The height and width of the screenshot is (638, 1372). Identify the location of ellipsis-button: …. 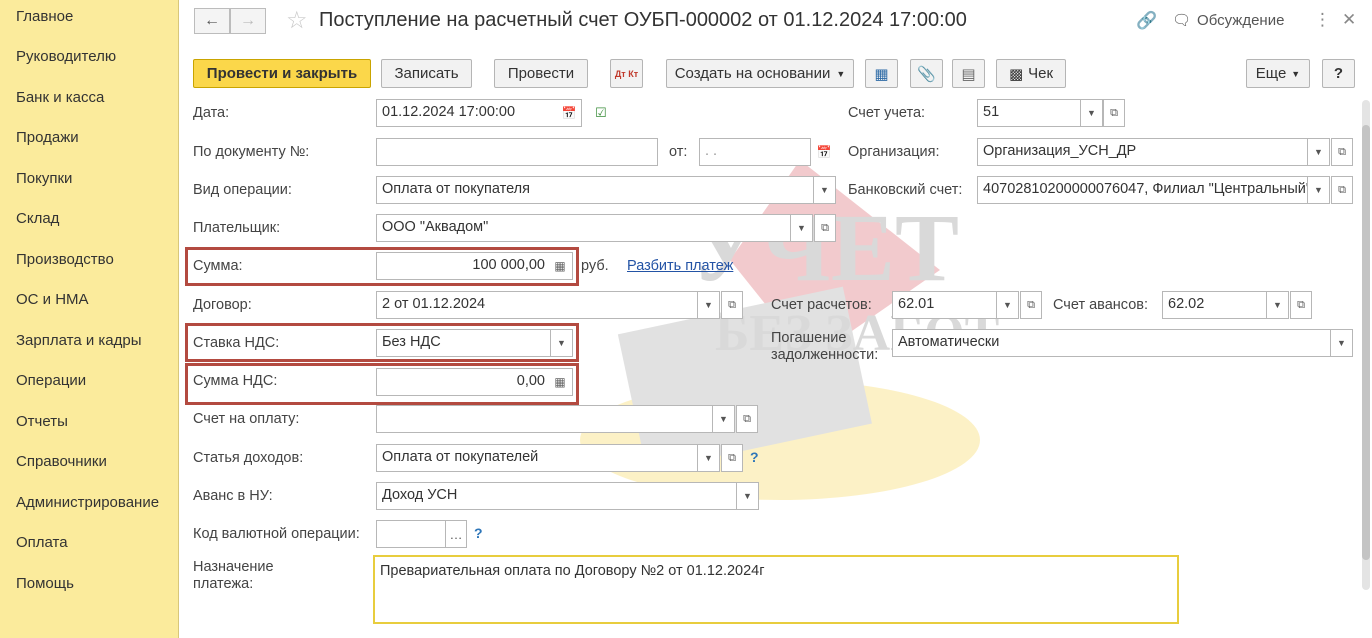
(456, 534).